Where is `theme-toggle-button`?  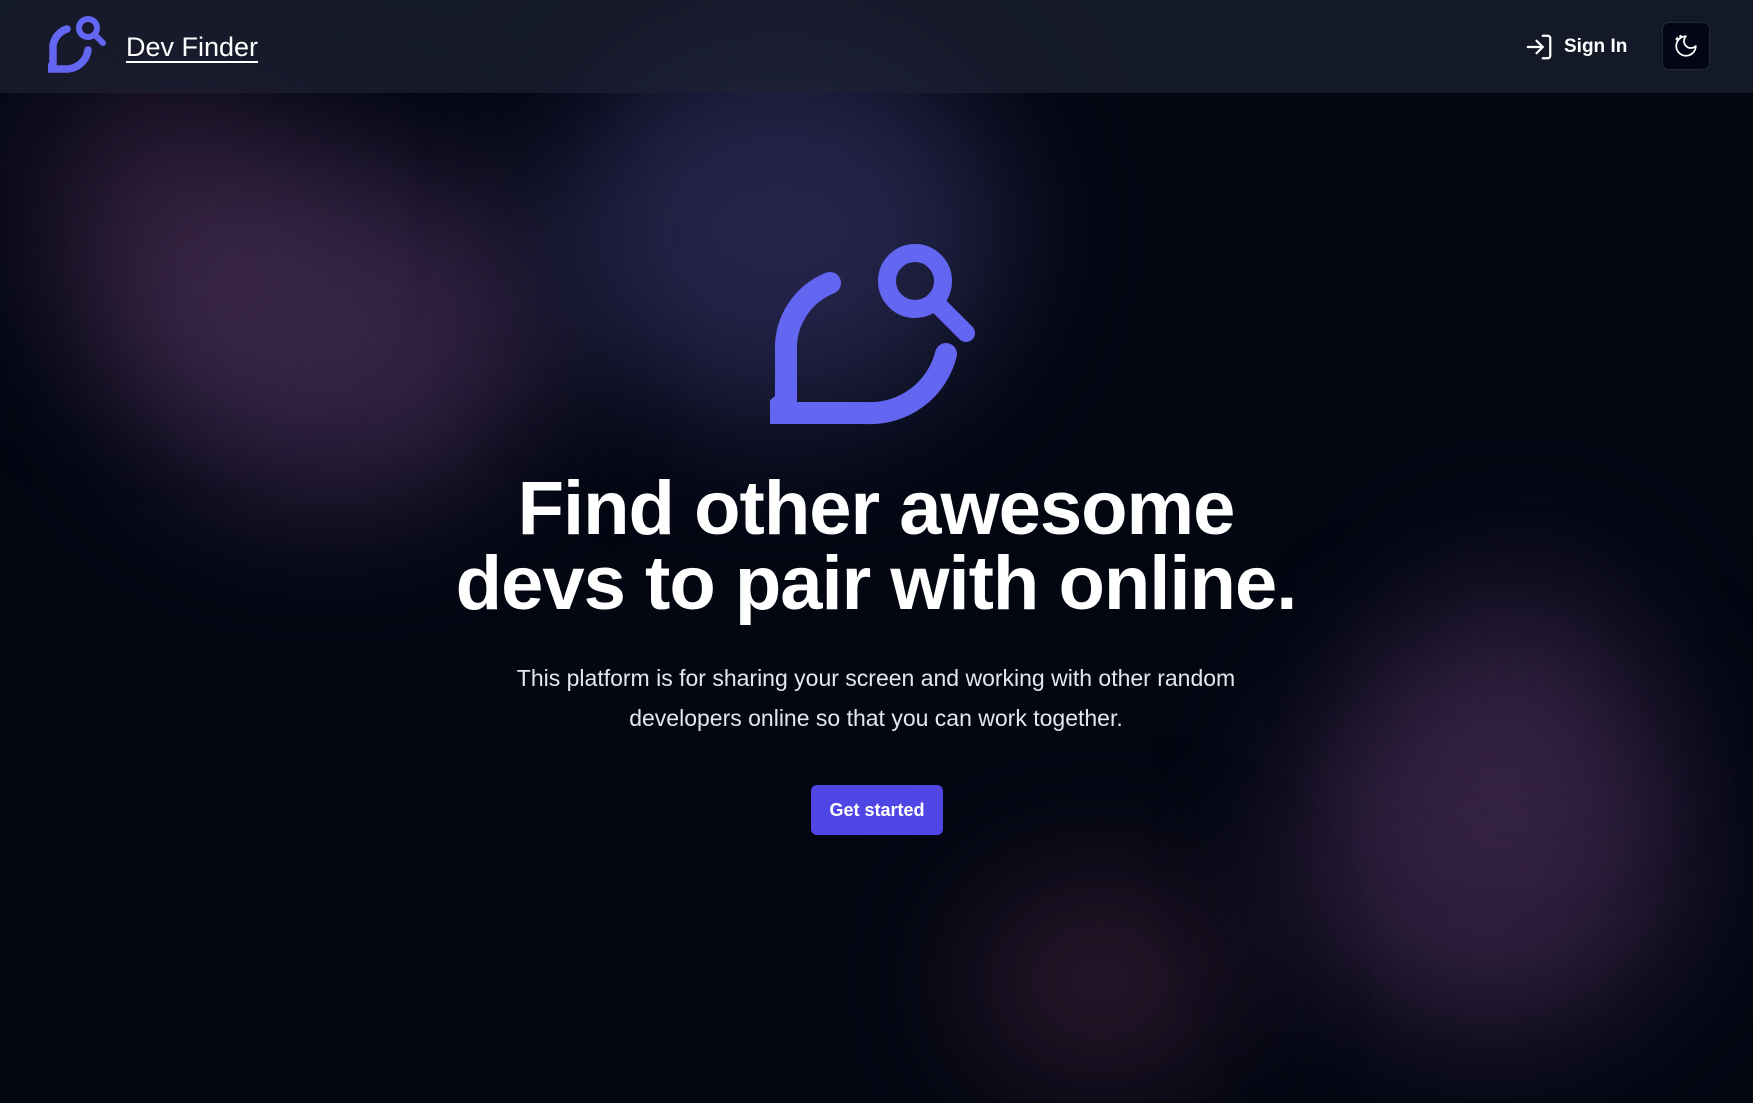 theme-toggle-button is located at coordinates (1686, 46).